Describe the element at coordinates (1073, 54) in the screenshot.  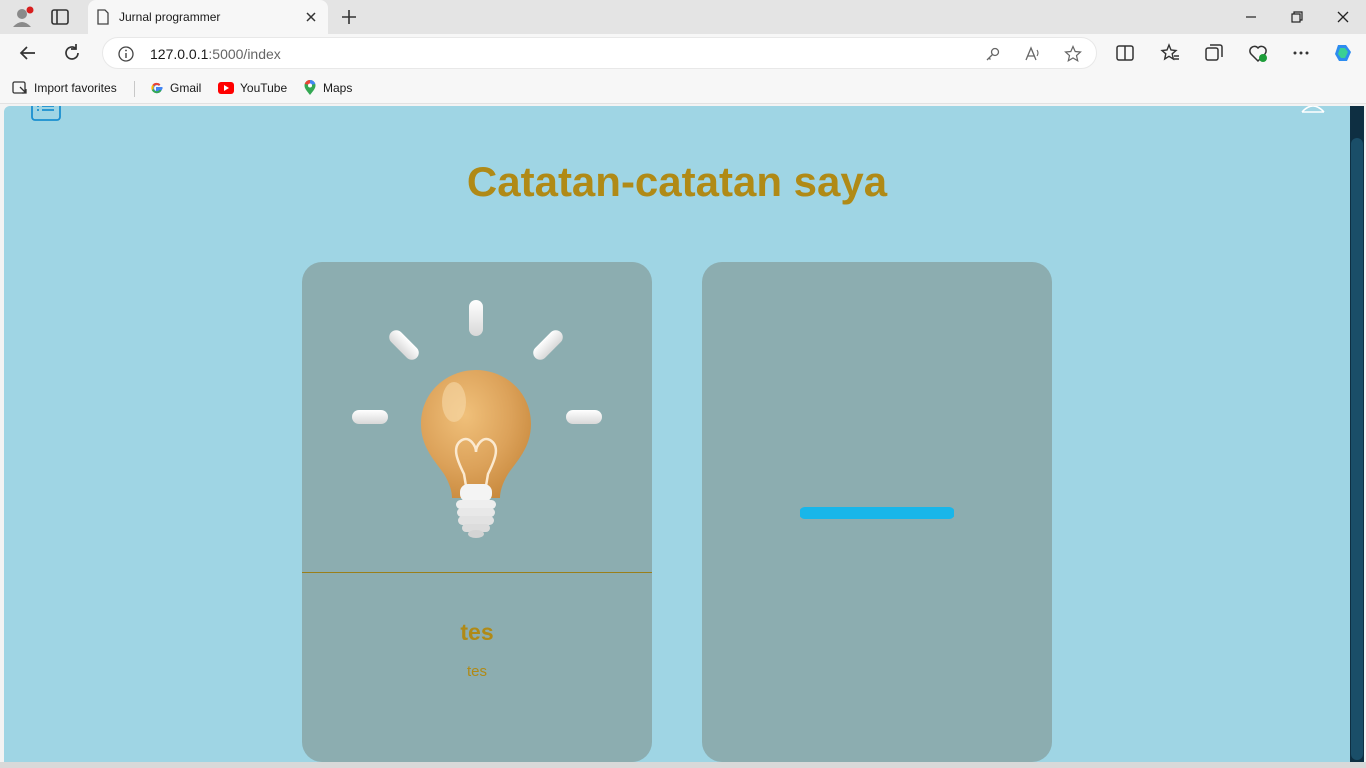
I see `add-favorite-star-icon` at that location.